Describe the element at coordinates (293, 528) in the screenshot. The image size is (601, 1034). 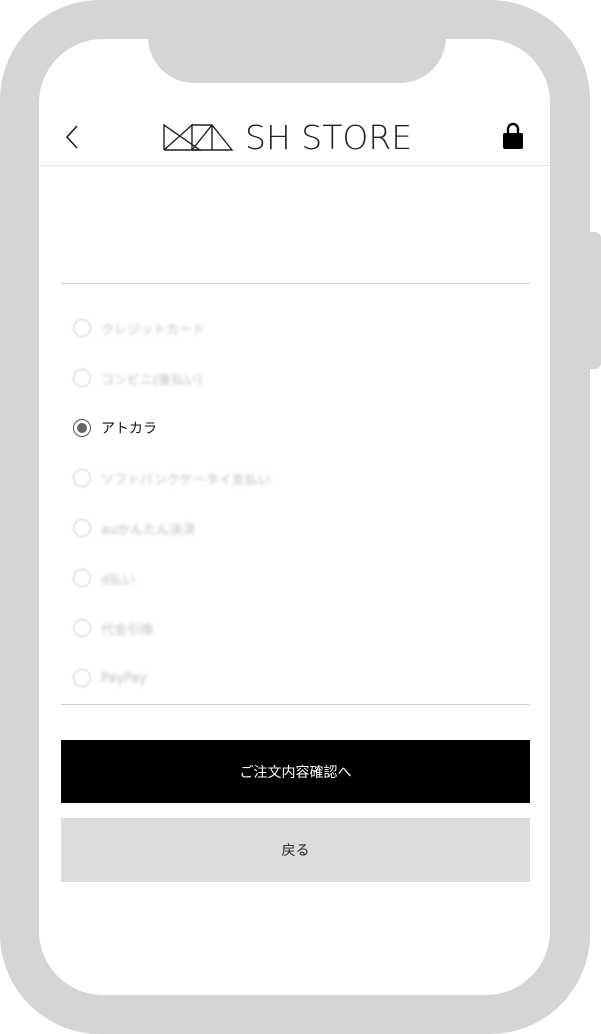
I see `payment-option-au: auかんたん決済` at that location.